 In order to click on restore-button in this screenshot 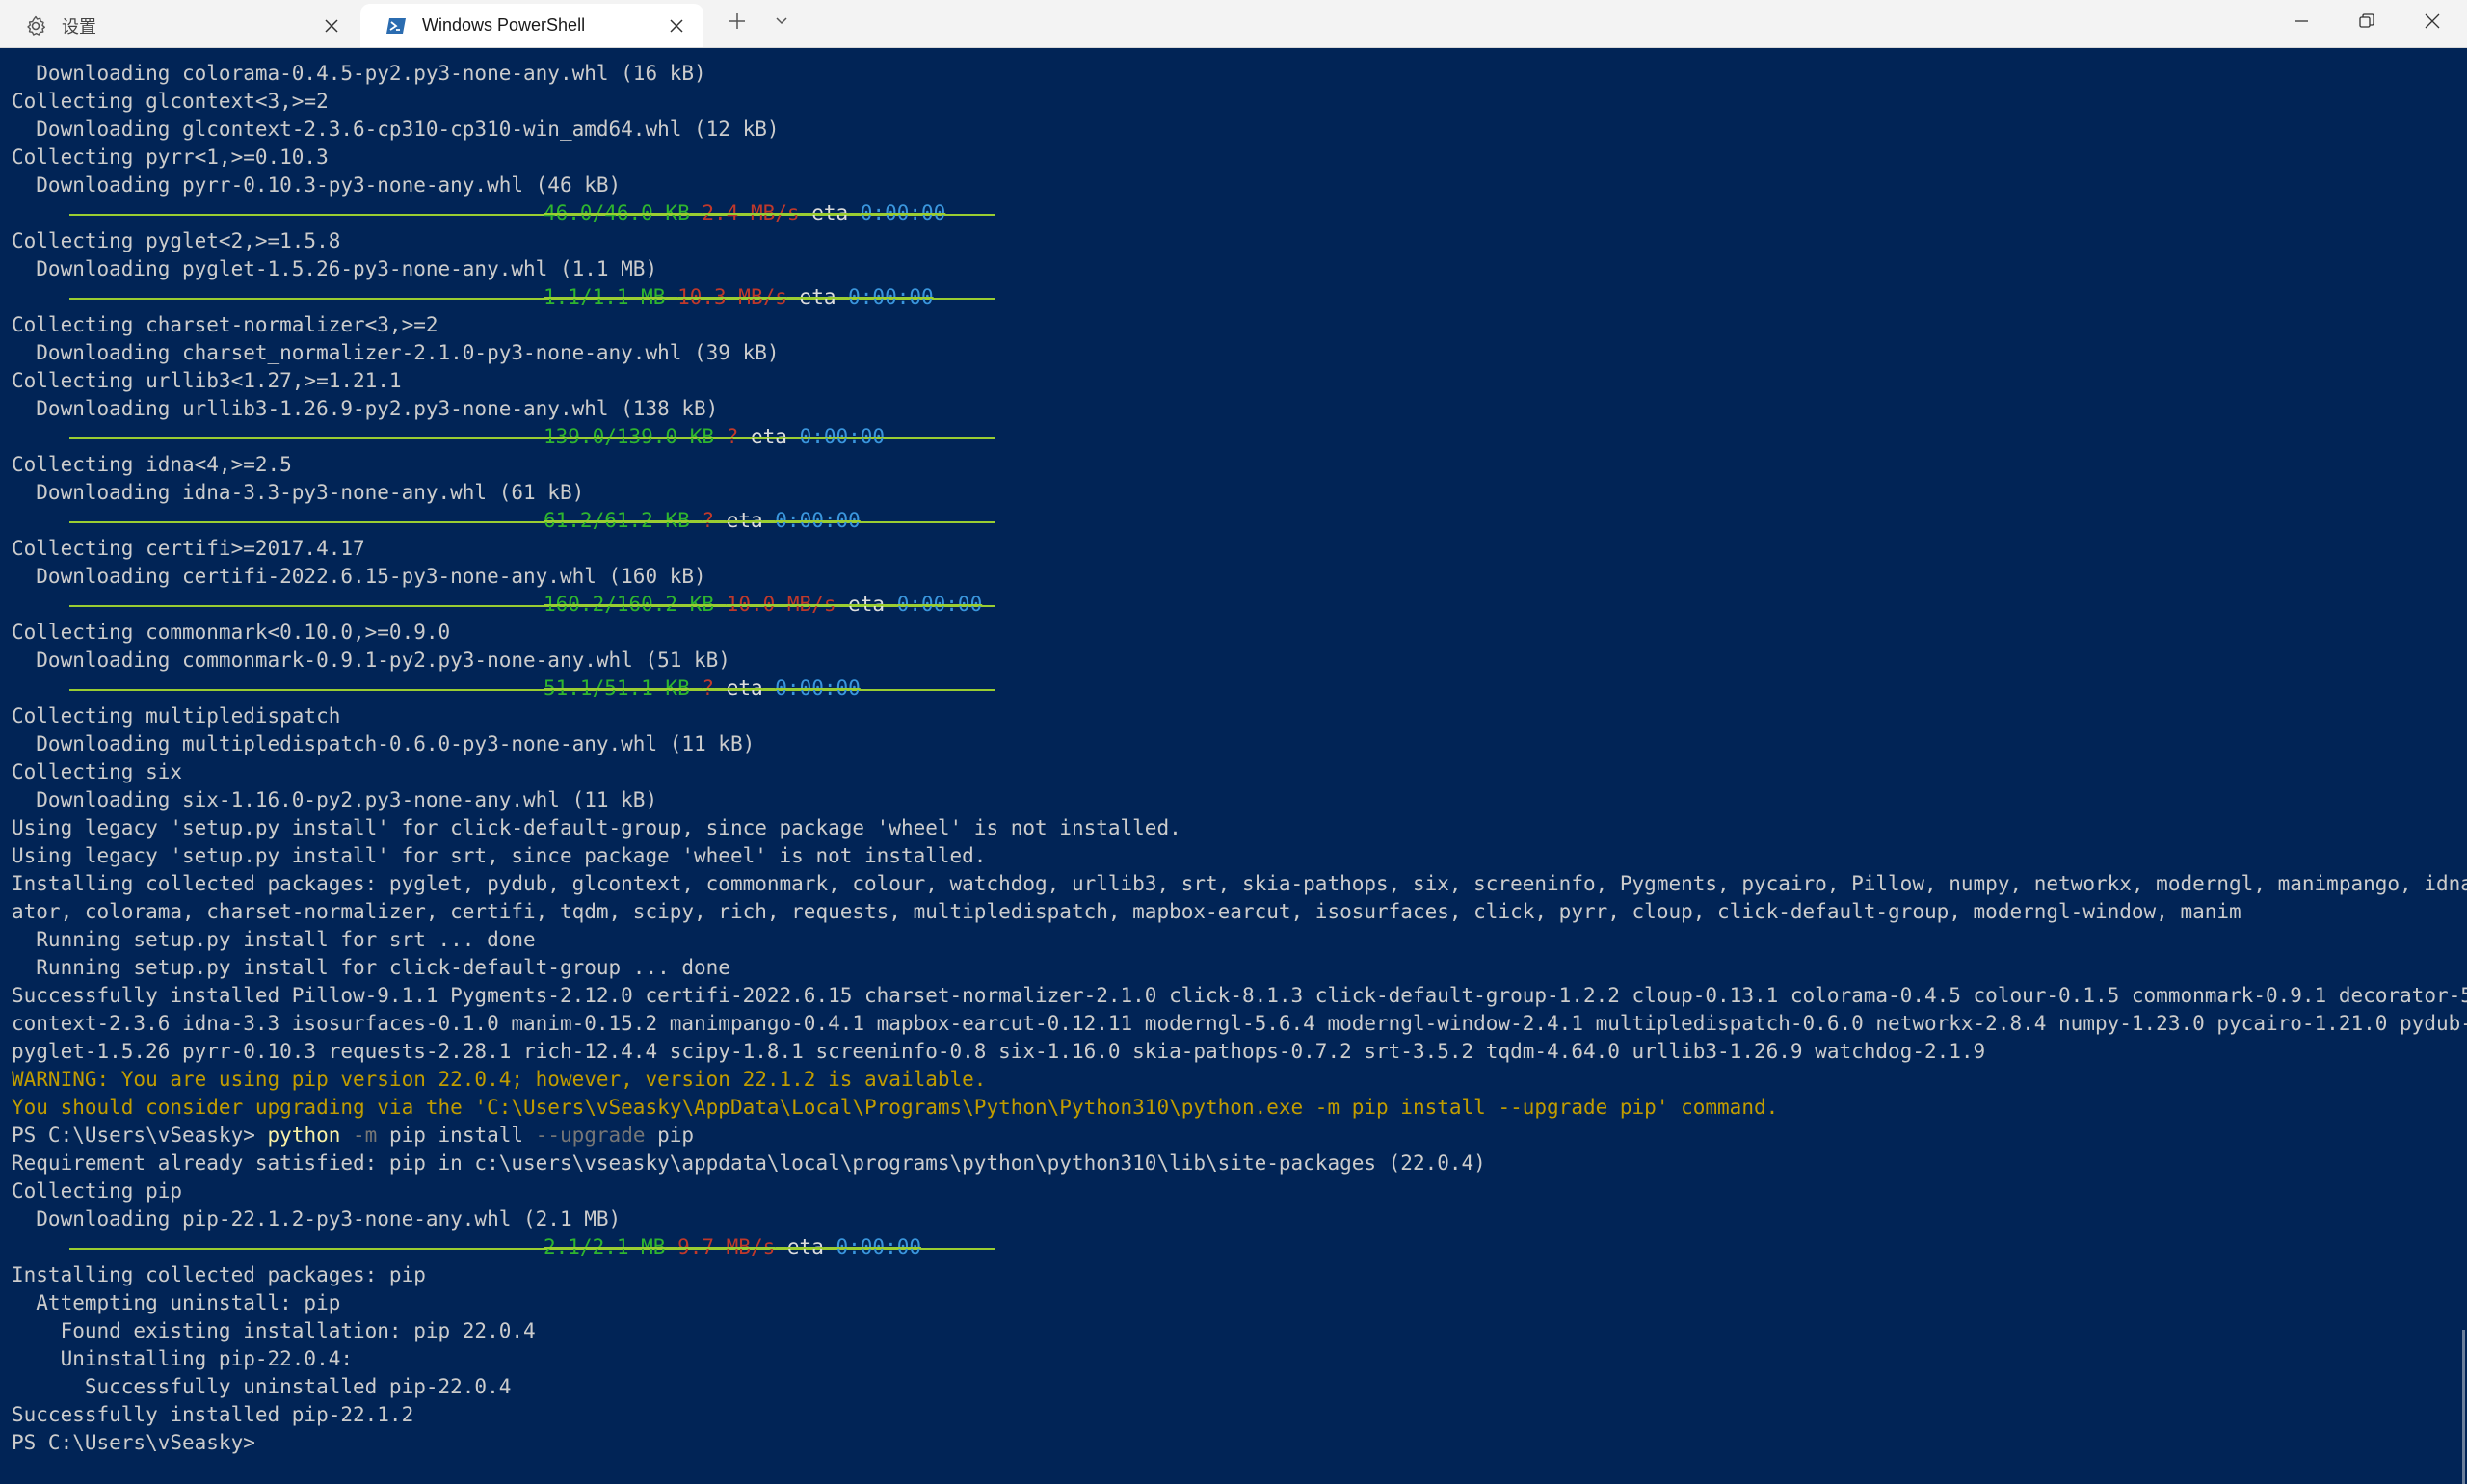, I will do `click(2367, 23)`.